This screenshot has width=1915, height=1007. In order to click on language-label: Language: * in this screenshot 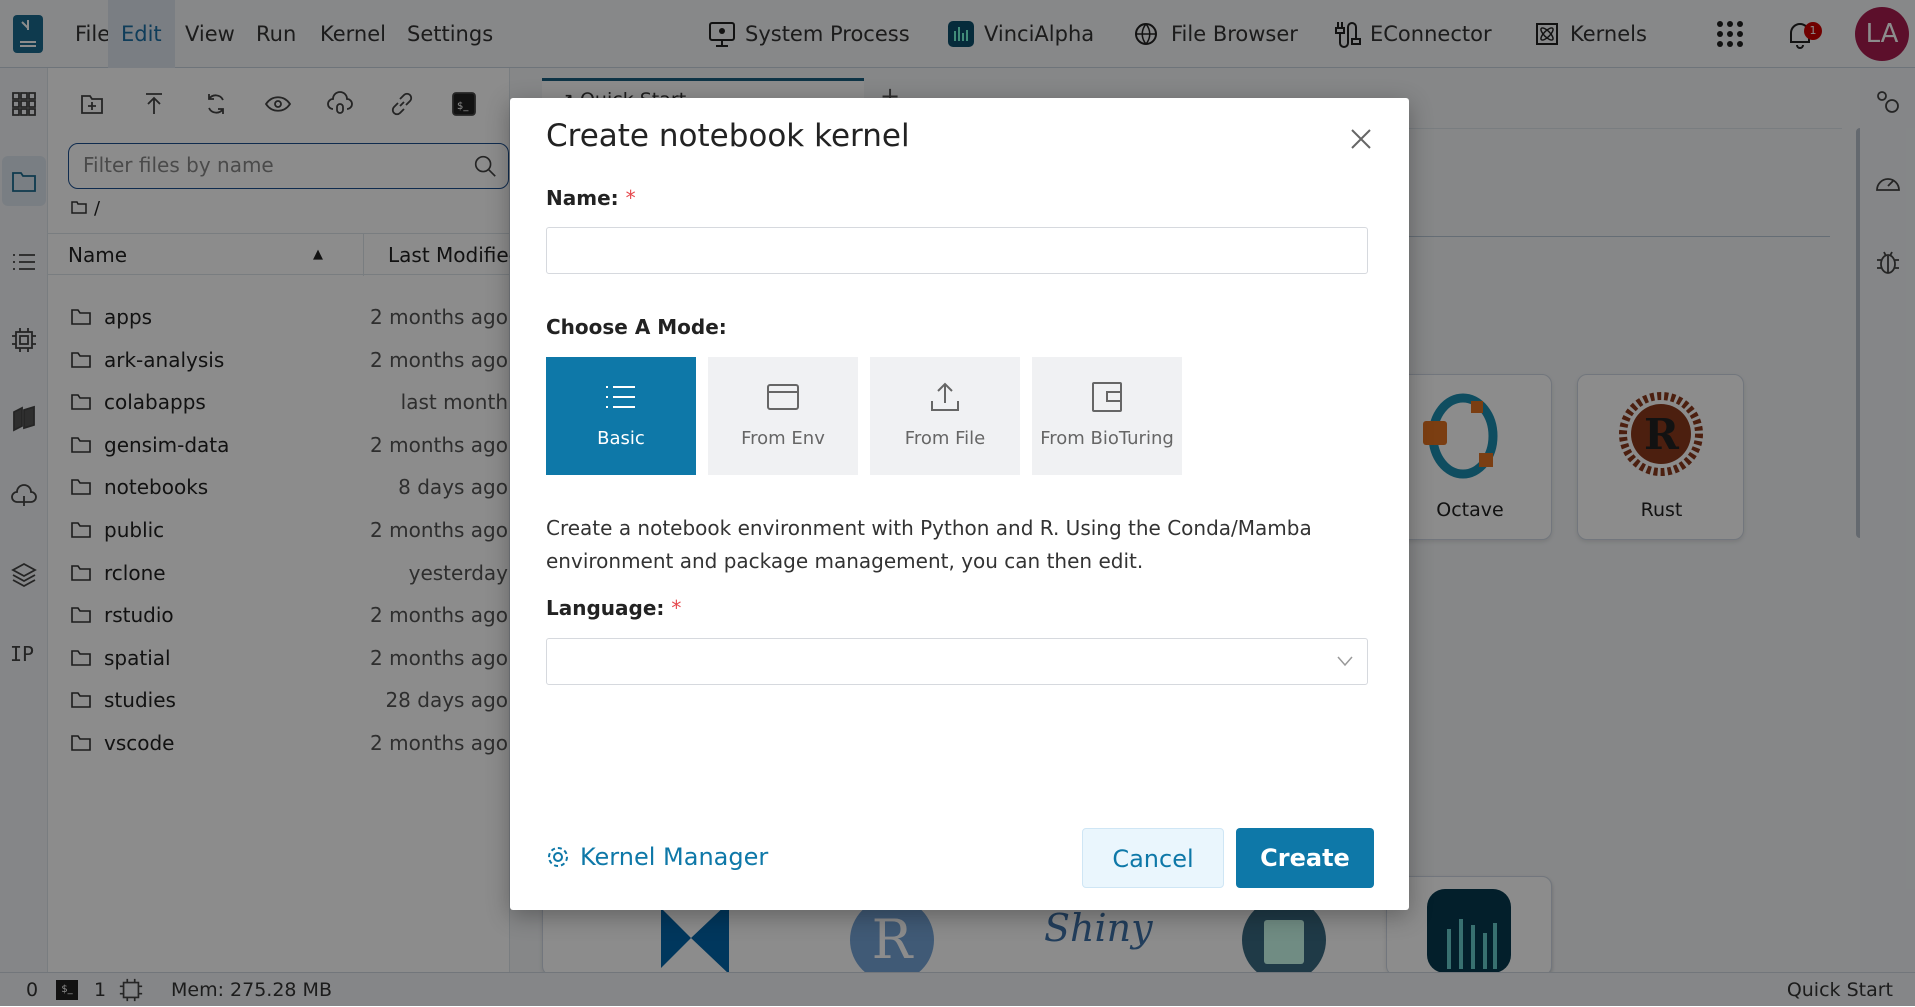, I will do `click(614, 608)`.